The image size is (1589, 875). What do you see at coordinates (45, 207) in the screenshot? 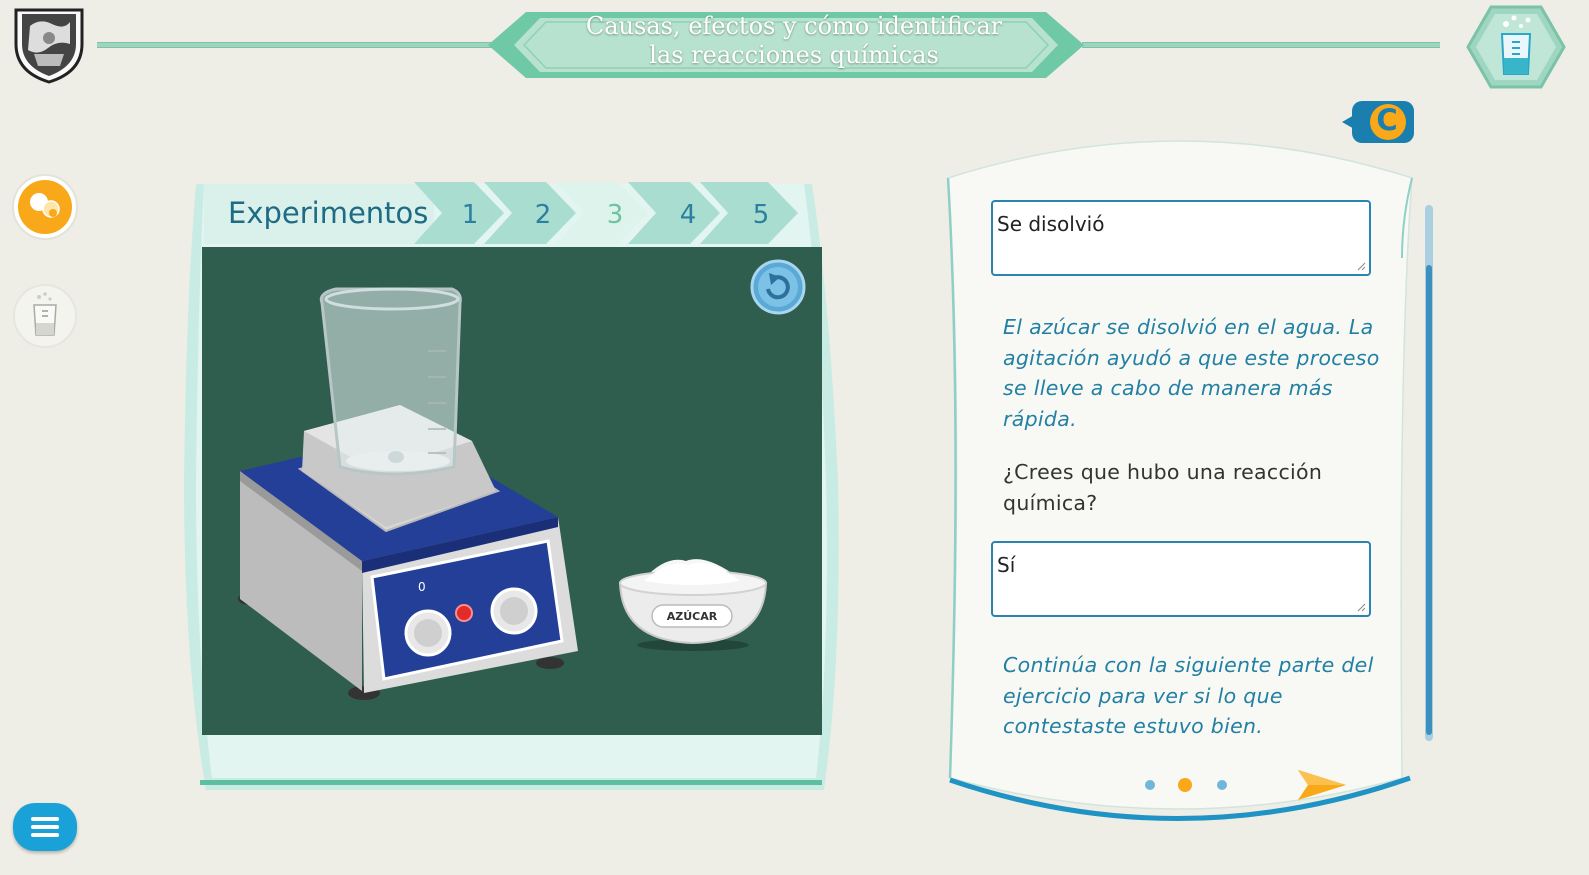
I see `bubbles-icon` at bounding box center [45, 207].